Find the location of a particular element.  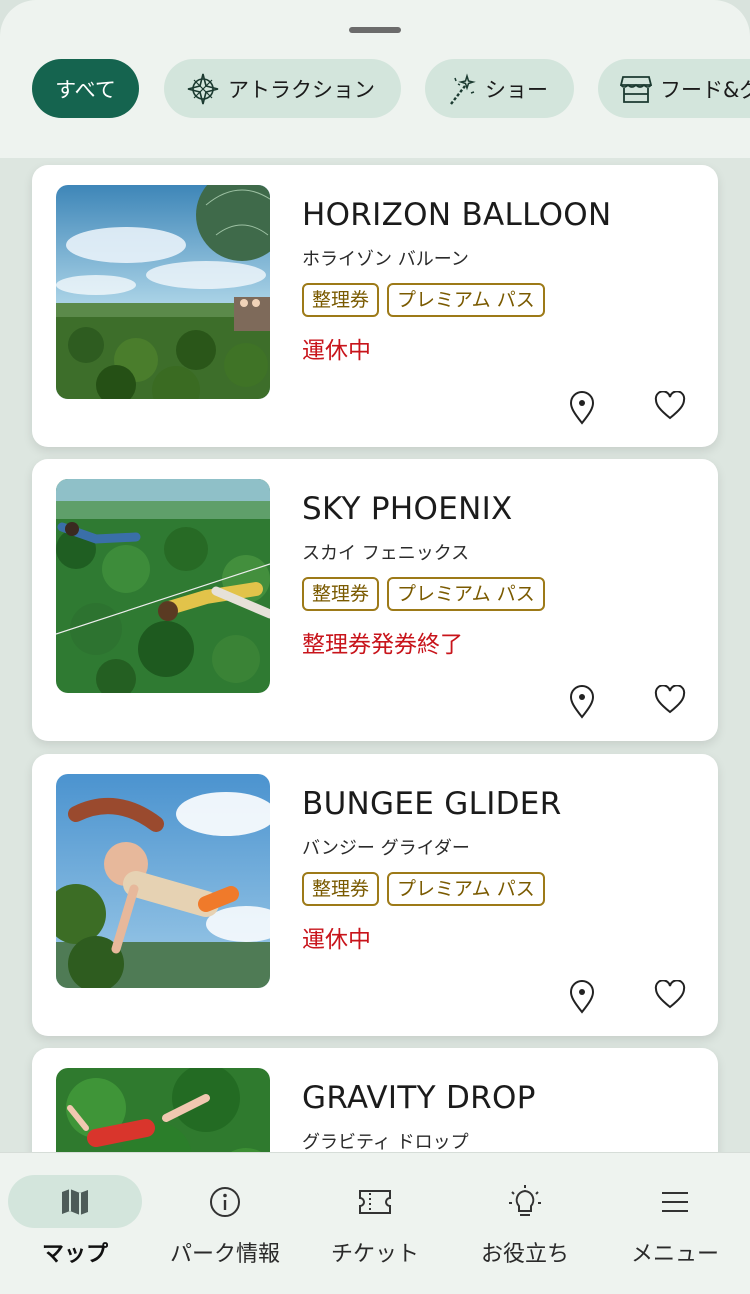

nav-active-indicator is located at coordinates (75, 1201).